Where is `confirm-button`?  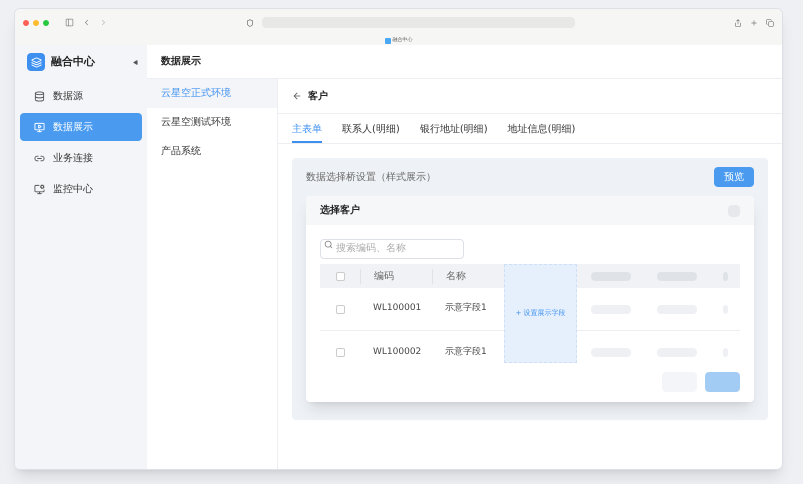
confirm-button is located at coordinates (722, 382).